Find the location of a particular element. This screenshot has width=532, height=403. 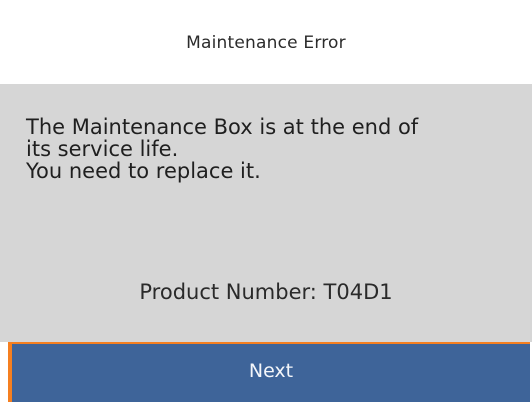

next-button: Next is located at coordinates (269, 372).